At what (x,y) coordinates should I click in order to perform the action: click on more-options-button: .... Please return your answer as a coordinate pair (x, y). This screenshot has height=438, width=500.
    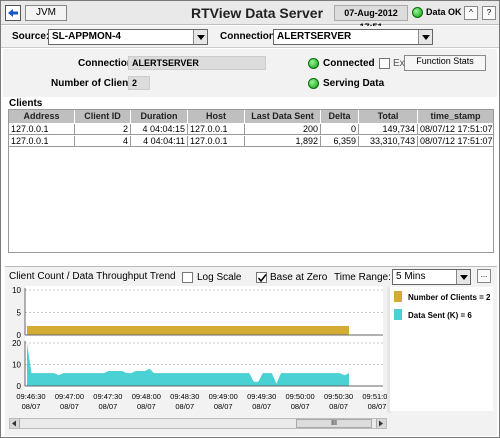
    Looking at the image, I should click on (484, 276).